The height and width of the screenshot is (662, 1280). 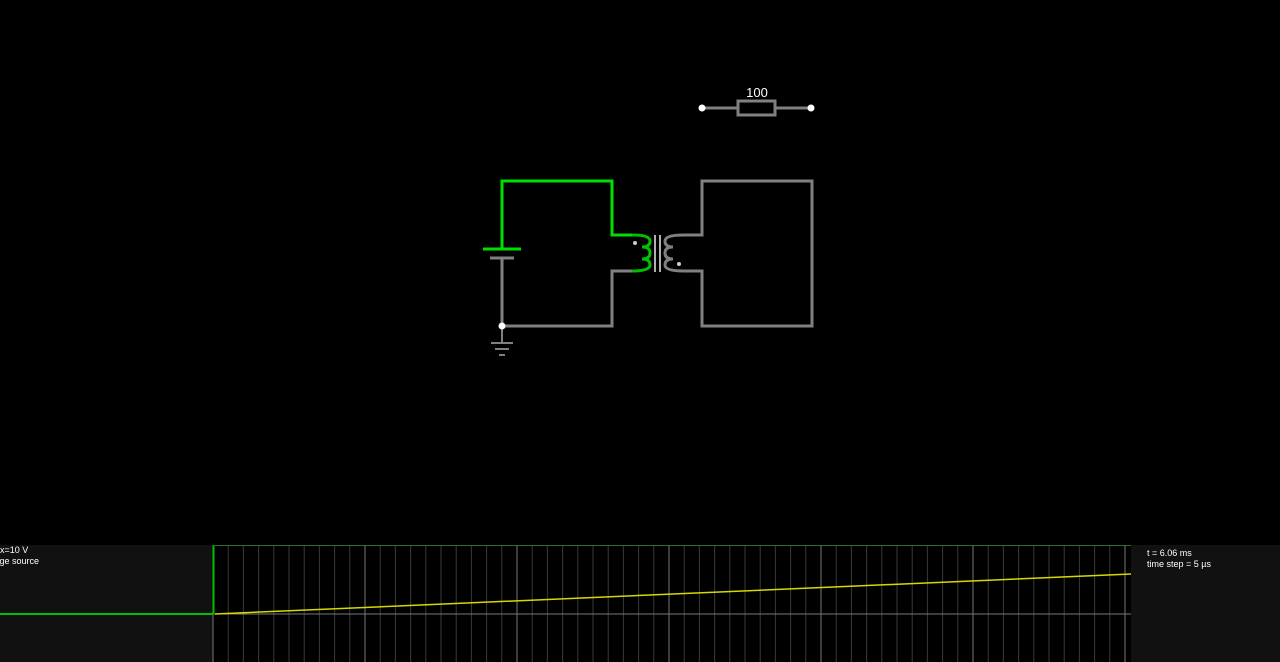 What do you see at coordinates (1169, 553) in the screenshot?
I see `scope-time-label: t = 6.06 ms` at bounding box center [1169, 553].